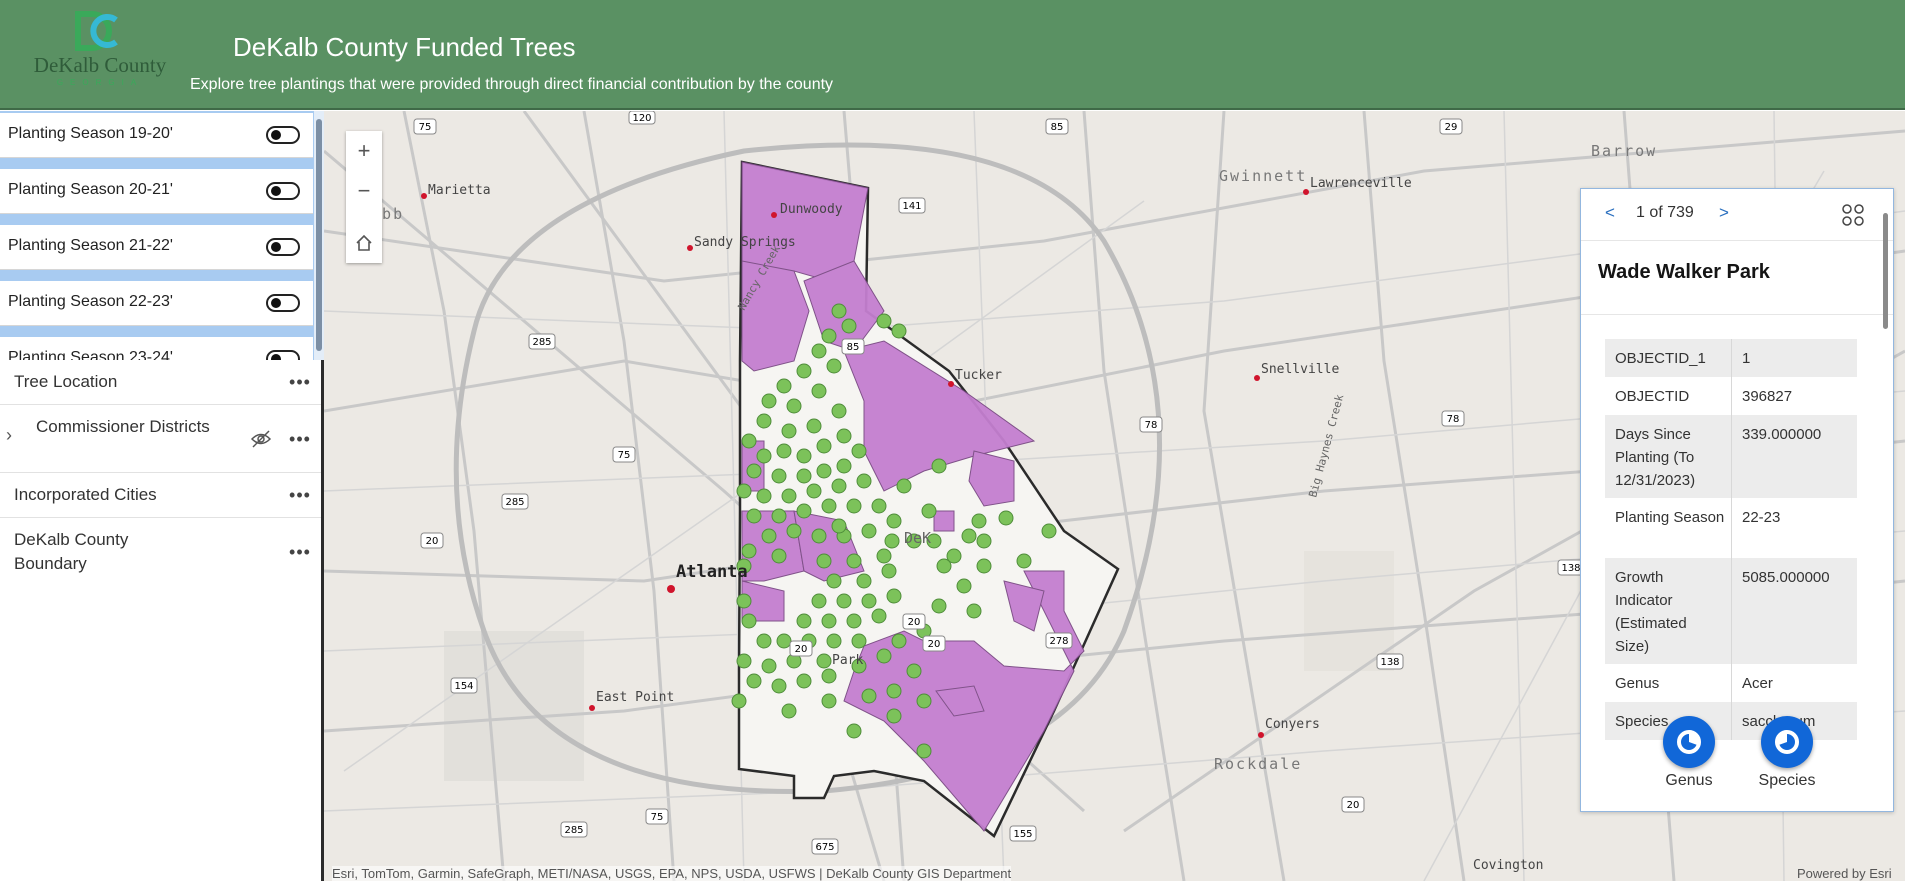 This screenshot has width=1905, height=881. I want to click on attribute-row: Genus Acer, so click(1731, 683).